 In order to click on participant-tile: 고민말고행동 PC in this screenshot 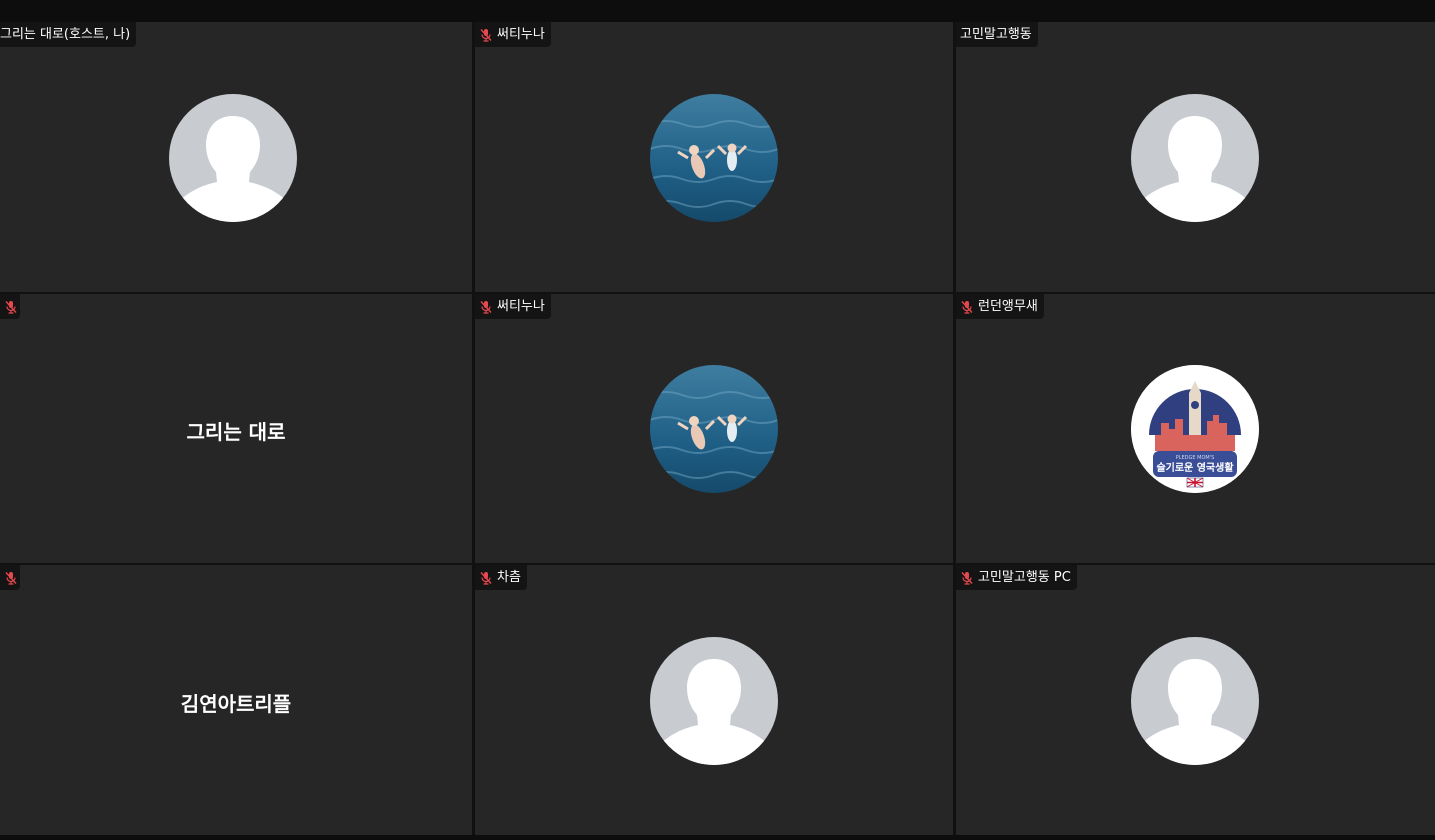, I will do `click(1195, 700)`.